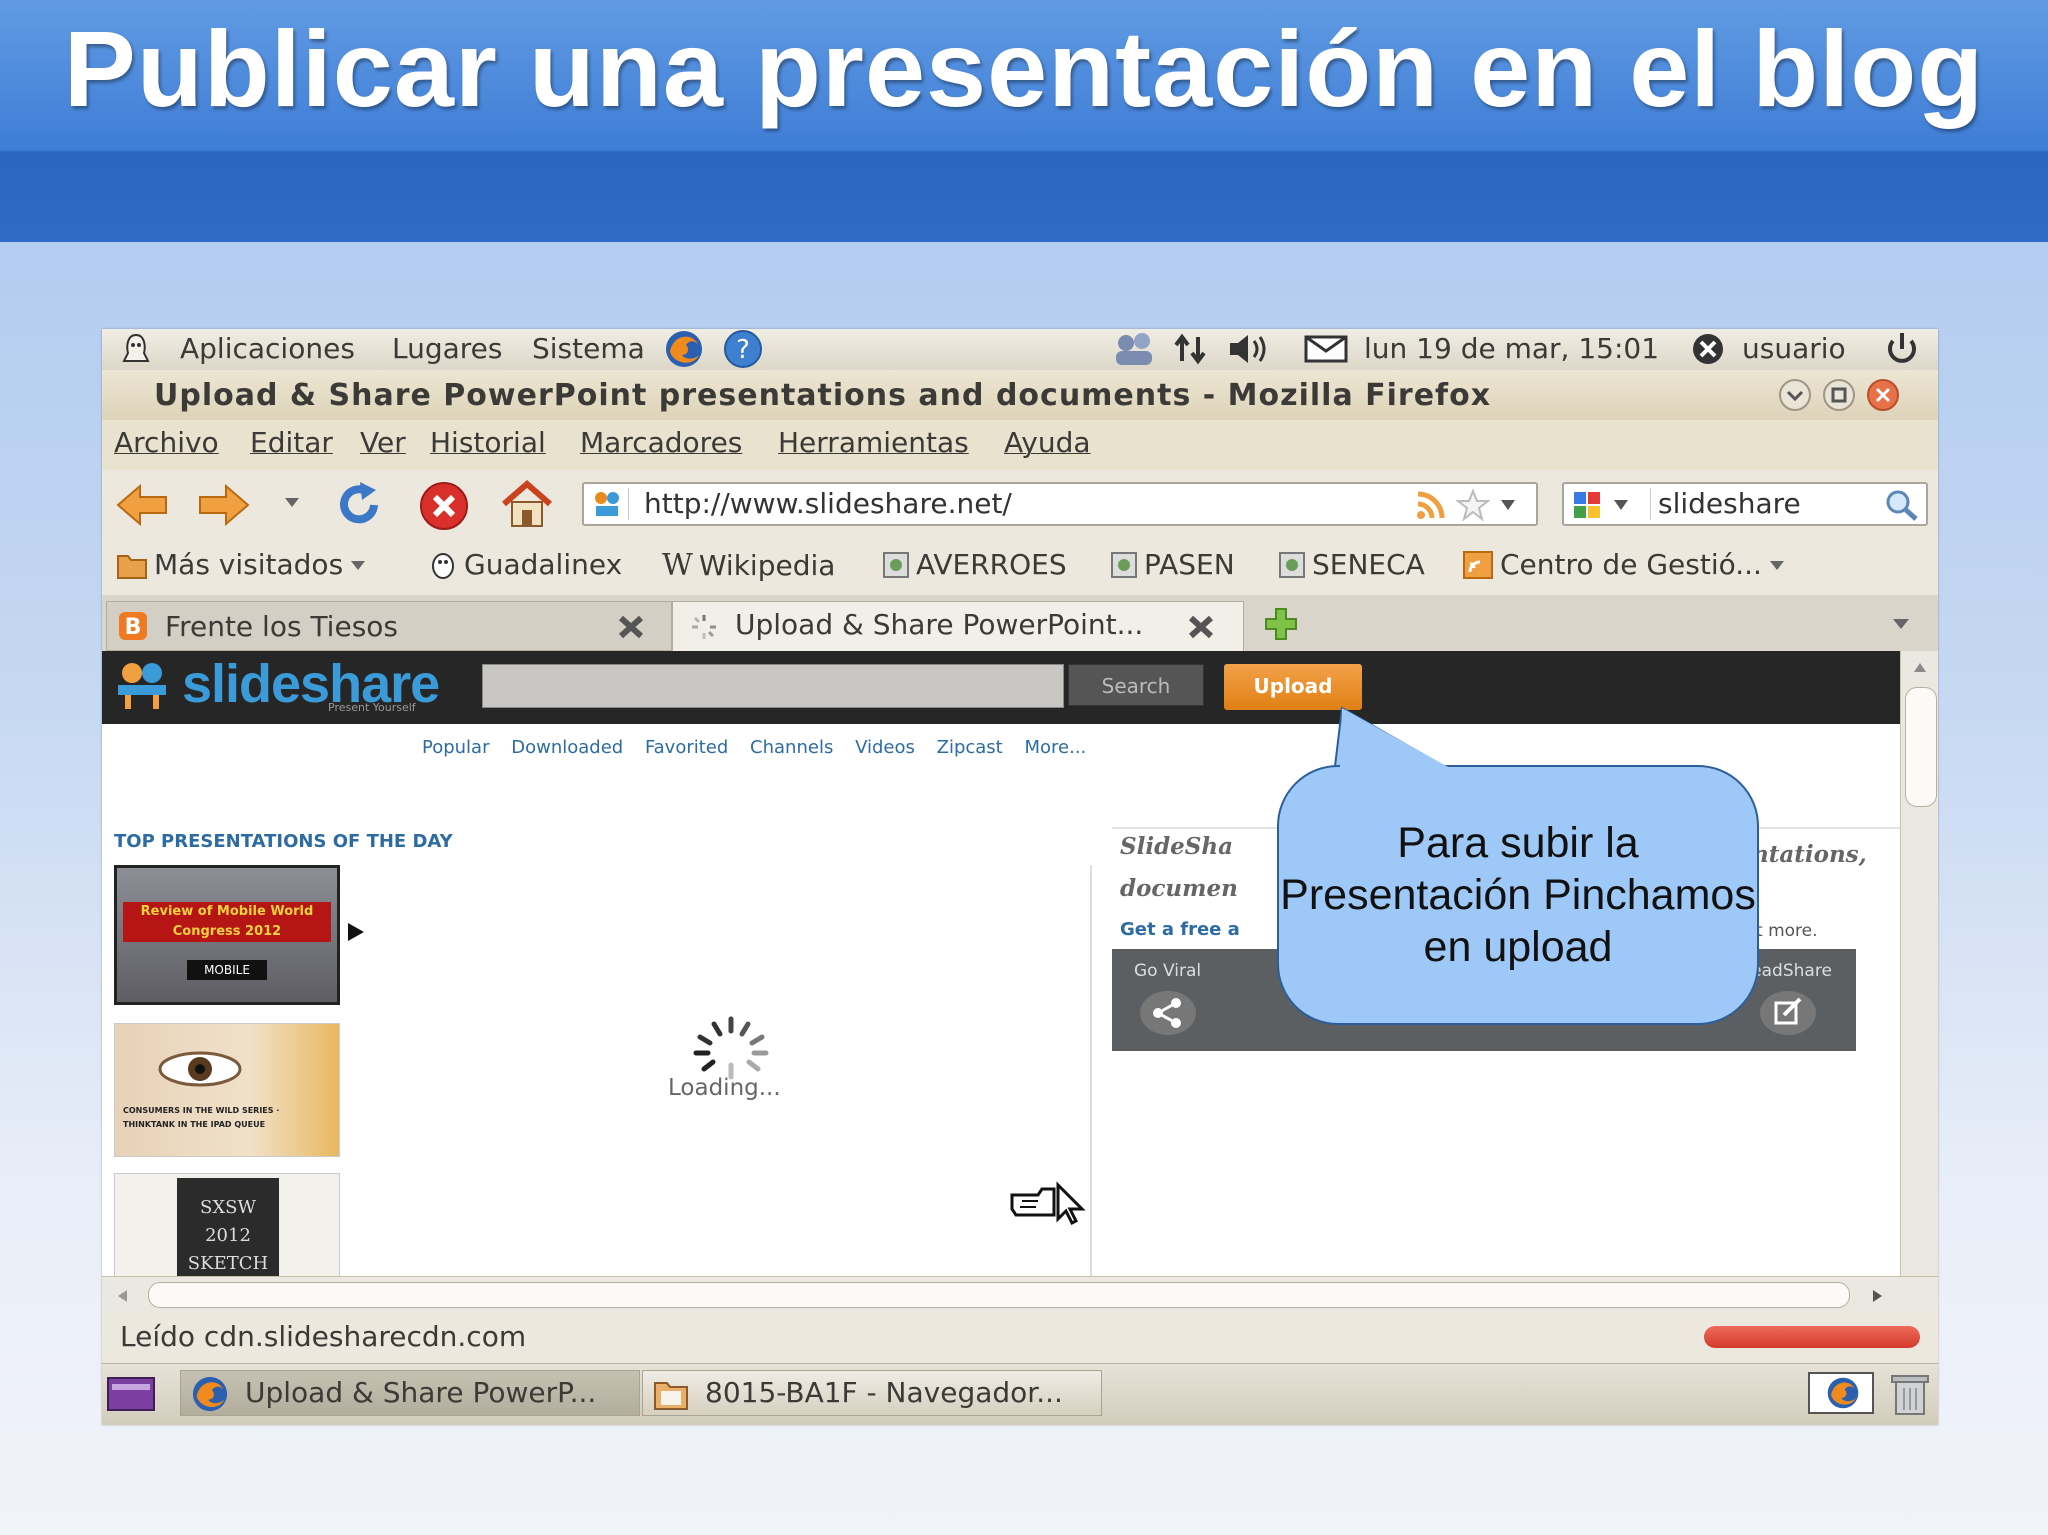  I want to click on callout-bubble, so click(1518, 865).